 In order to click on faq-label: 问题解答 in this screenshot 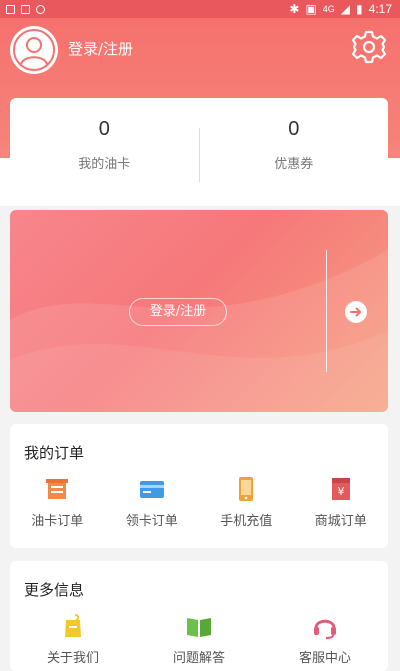, I will do `click(198, 658)`.